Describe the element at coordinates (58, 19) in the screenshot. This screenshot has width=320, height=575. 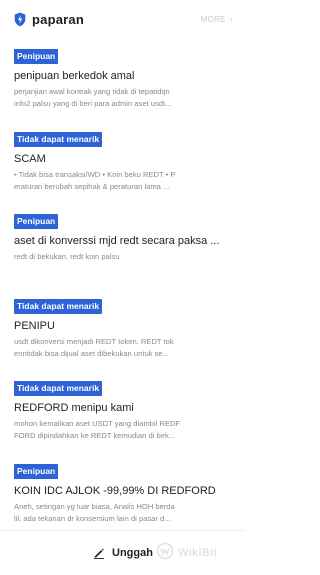
I see `section-title: paparan` at that location.